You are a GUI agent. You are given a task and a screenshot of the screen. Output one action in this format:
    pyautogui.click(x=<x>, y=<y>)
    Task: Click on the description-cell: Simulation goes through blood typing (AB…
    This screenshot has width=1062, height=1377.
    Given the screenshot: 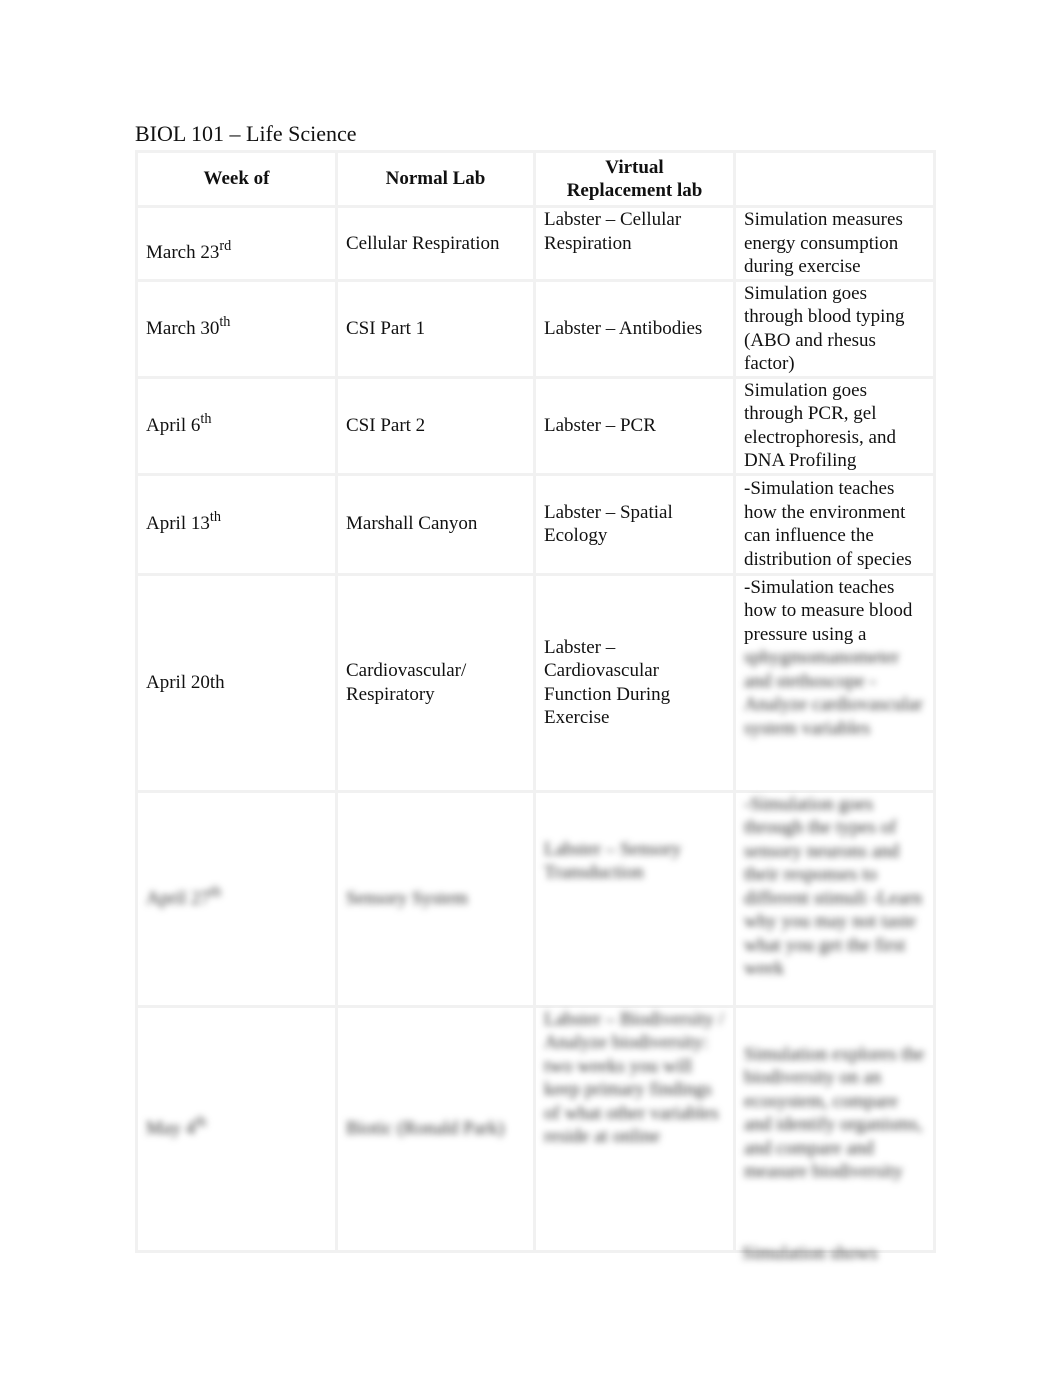 What is the action you would take?
    pyautogui.click(x=834, y=328)
    